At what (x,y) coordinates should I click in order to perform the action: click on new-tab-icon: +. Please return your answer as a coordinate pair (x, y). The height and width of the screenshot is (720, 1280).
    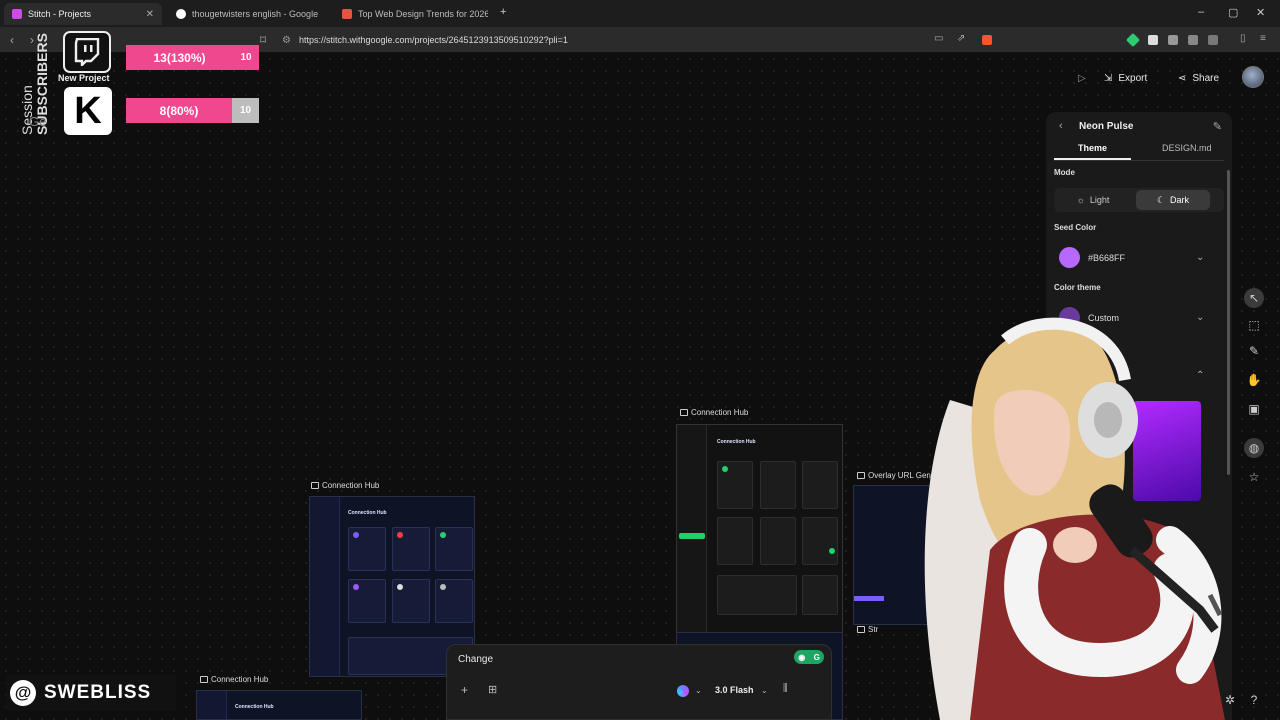
    Looking at the image, I should click on (503, 12).